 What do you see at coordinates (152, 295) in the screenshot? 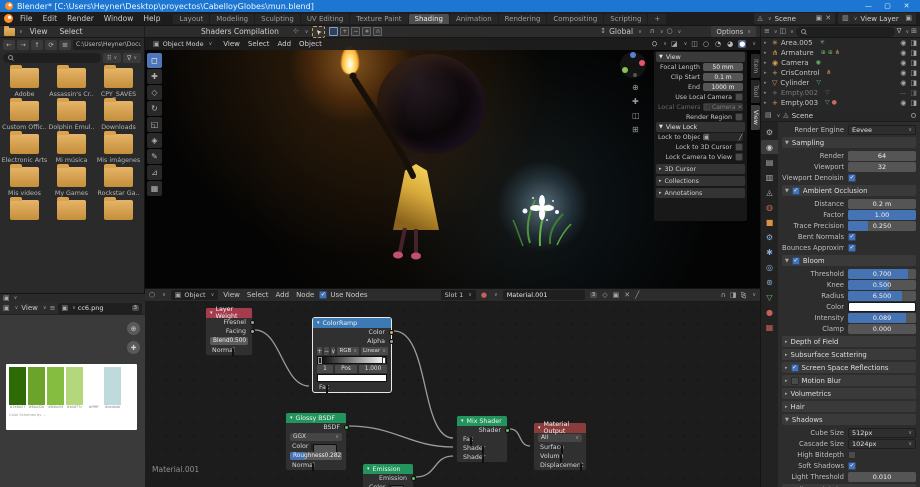
I see `node-editor-type-icon: ⬡` at bounding box center [152, 295].